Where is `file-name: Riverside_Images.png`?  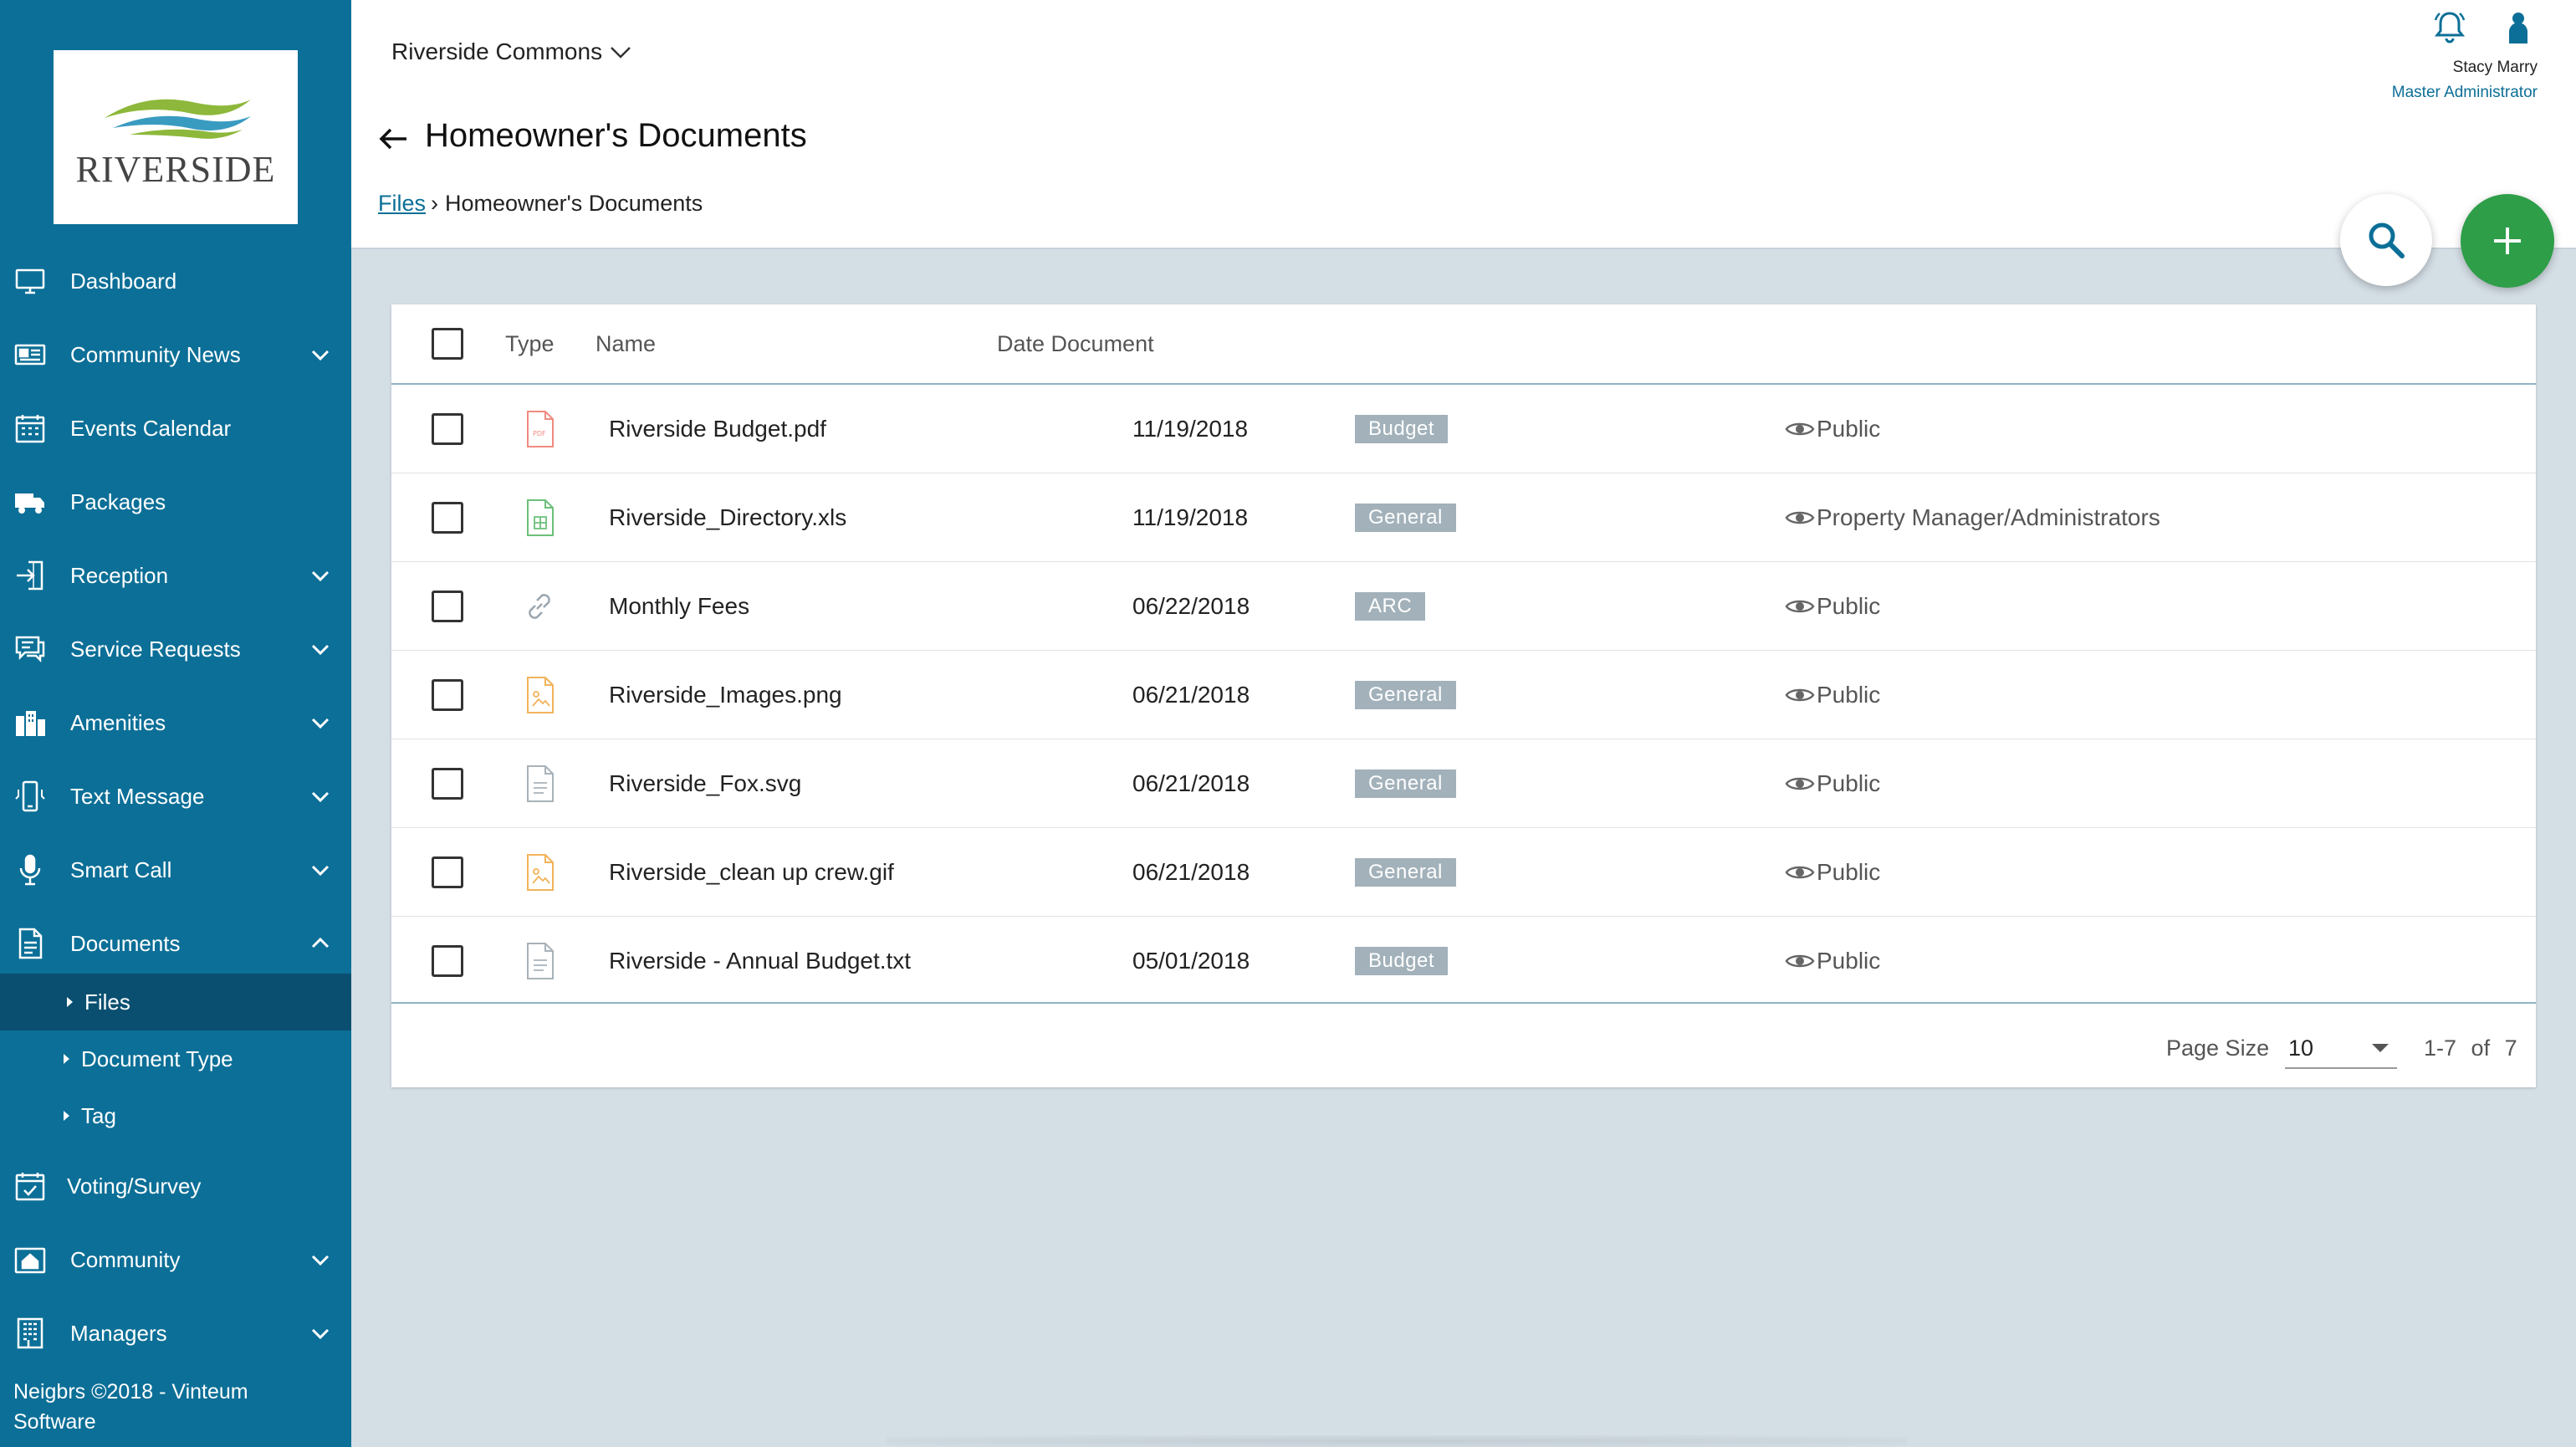
file-name: Riverside_Images.png is located at coordinates (725, 695).